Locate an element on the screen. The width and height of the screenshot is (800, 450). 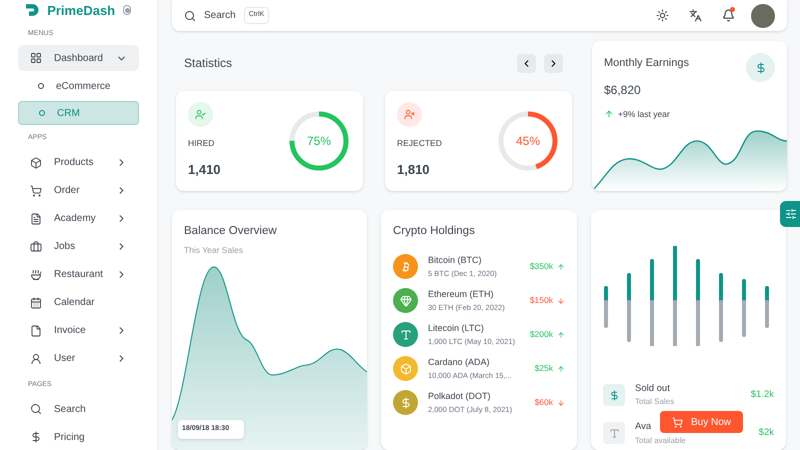
card-title: Monthly Earnings is located at coordinates (647, 63).